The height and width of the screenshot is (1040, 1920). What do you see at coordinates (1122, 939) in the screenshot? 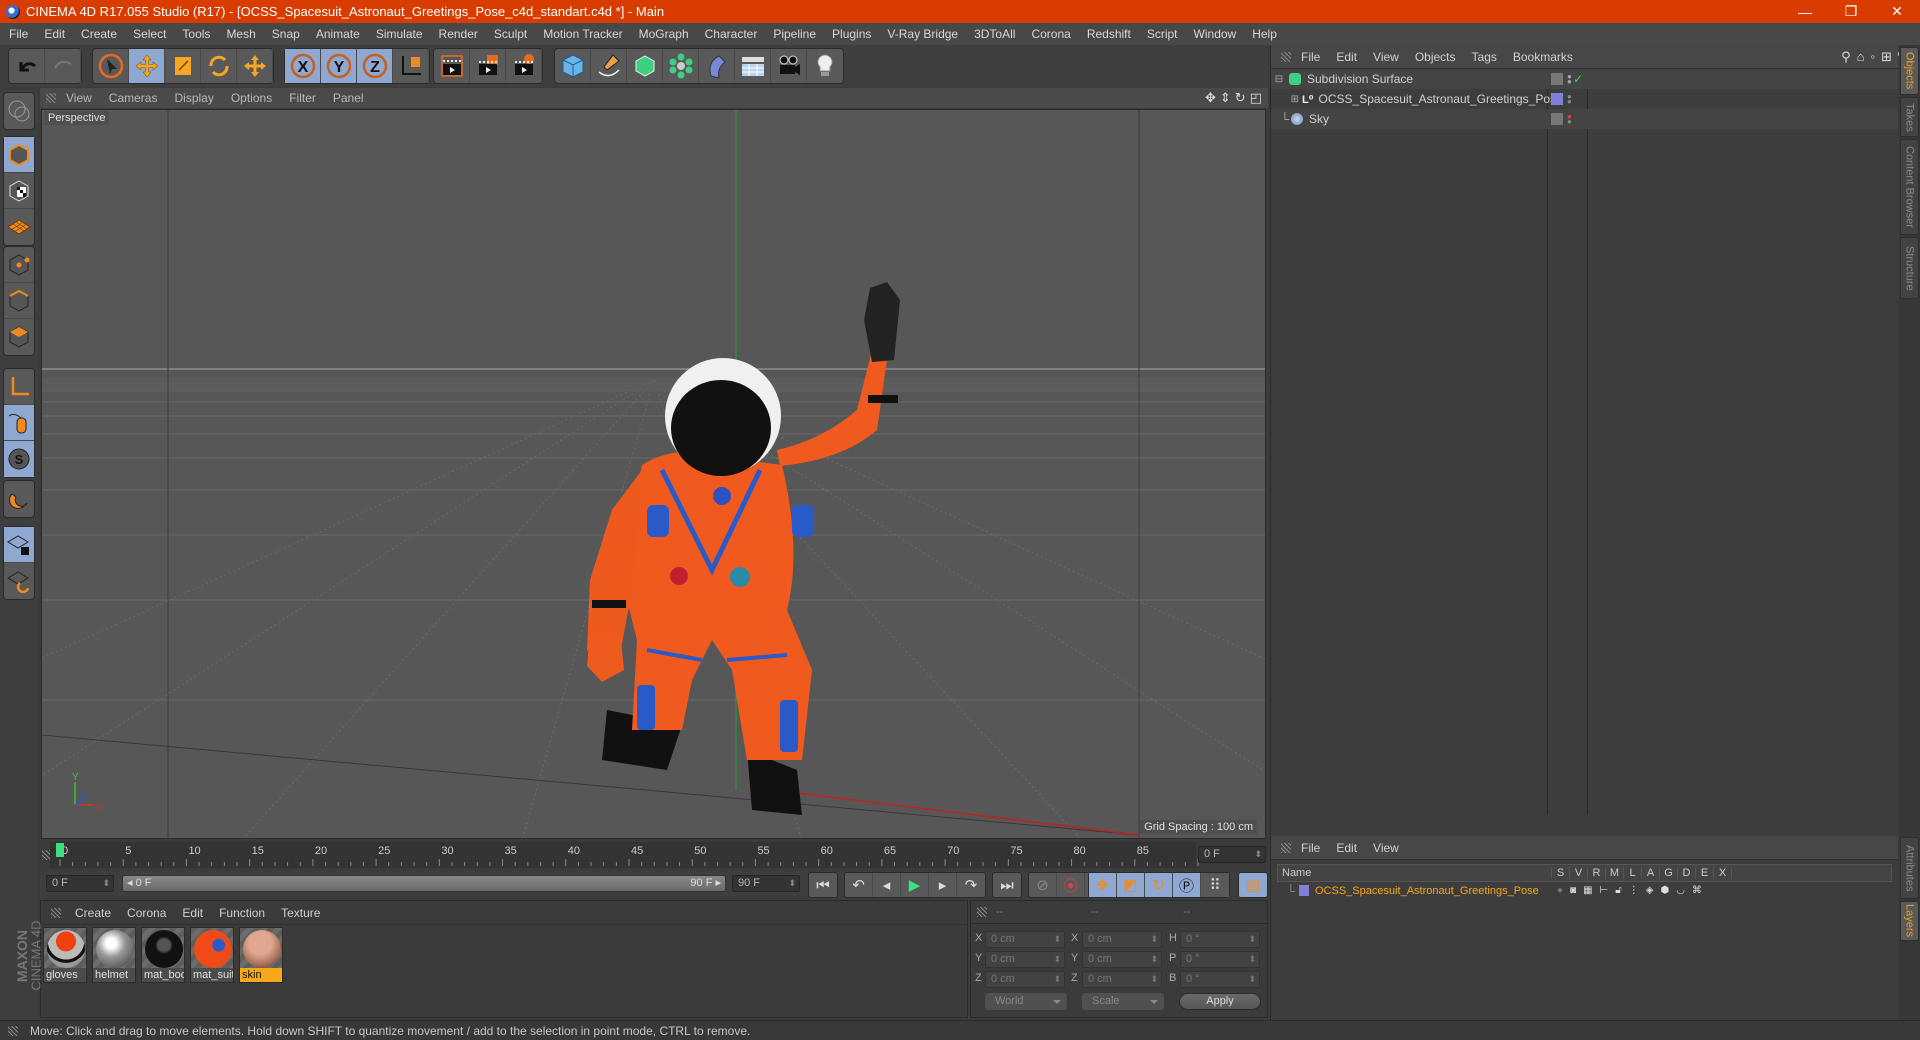
I see `size-x-field: 0 cm` at bounding box center [1122, 939].